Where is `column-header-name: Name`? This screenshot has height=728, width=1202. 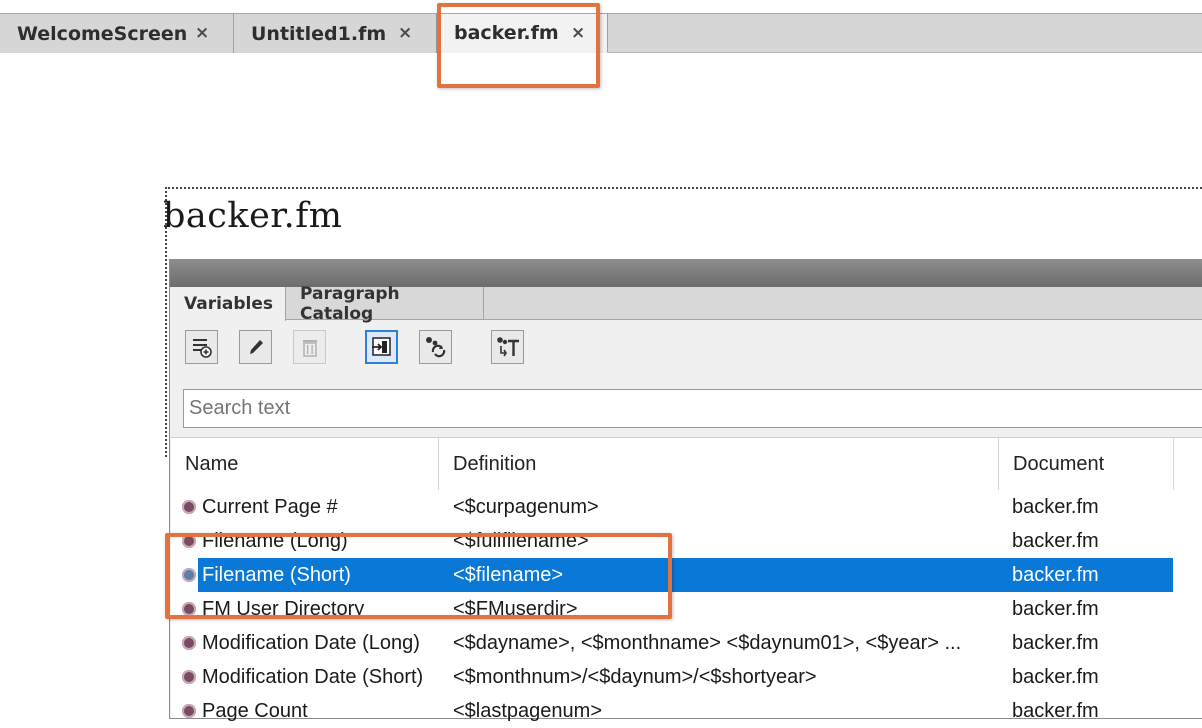
column-header-name: Name is located at coordinates (305, 464).